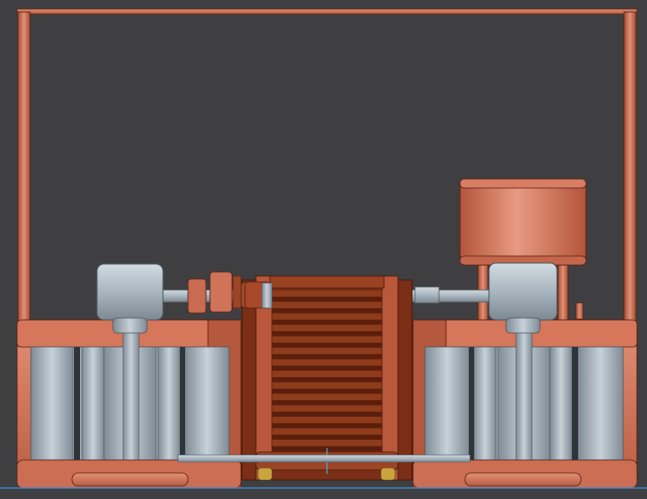 The image size is (647, 499). Describe the element at coordinates (388, 474) in the screenshot. I see `brass-foot-right` at that location.